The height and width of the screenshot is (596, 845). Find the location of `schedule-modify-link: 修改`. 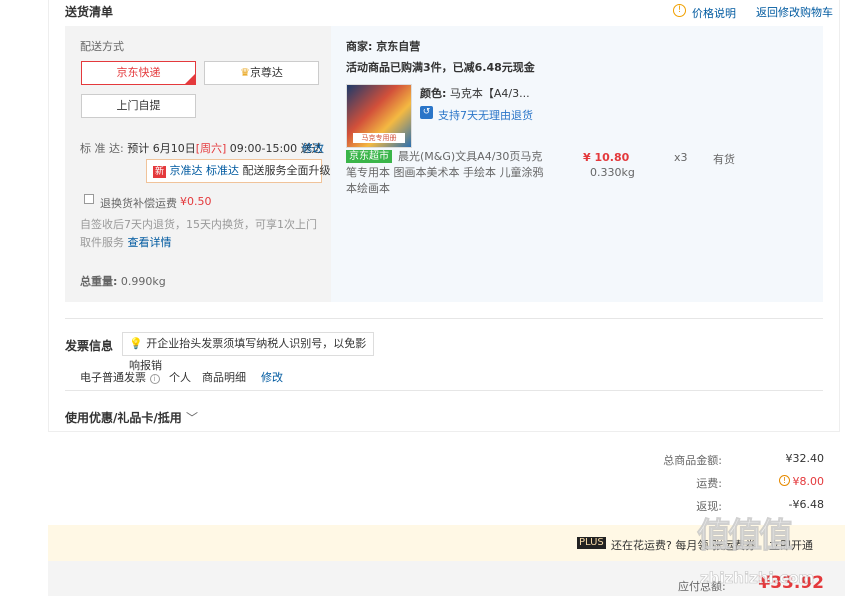

schedule-modify-link: 修改 is located at coordinates (313, 148).